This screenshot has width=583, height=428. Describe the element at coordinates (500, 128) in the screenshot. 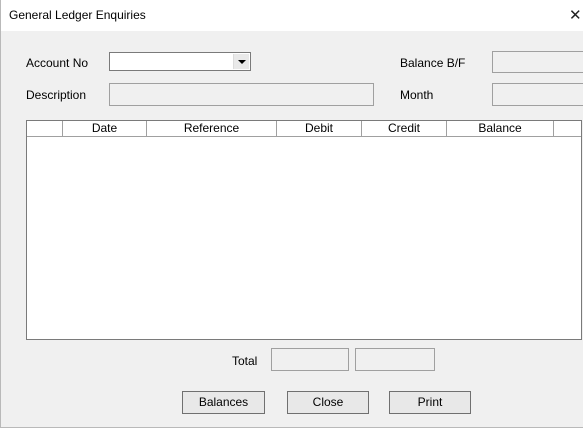

I see `column-header-balance: Balance` at that location.